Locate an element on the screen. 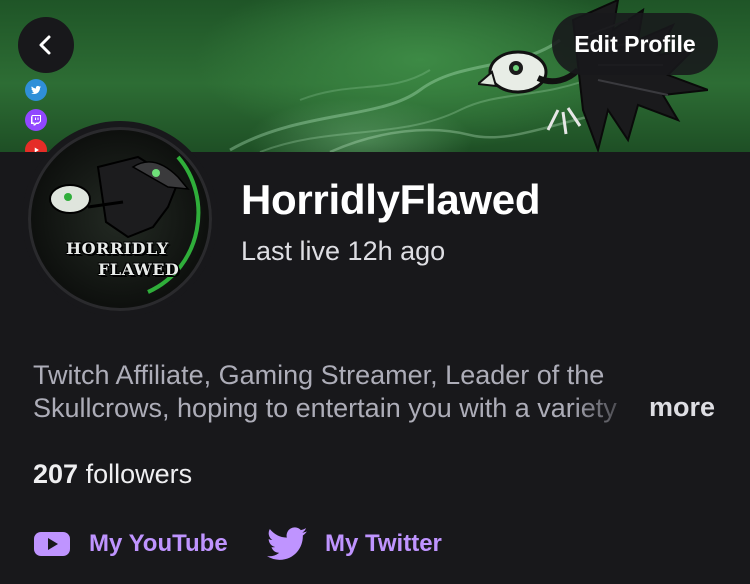  avatar: HORRIDLY FLAWED is located at coordinates (120, 219).